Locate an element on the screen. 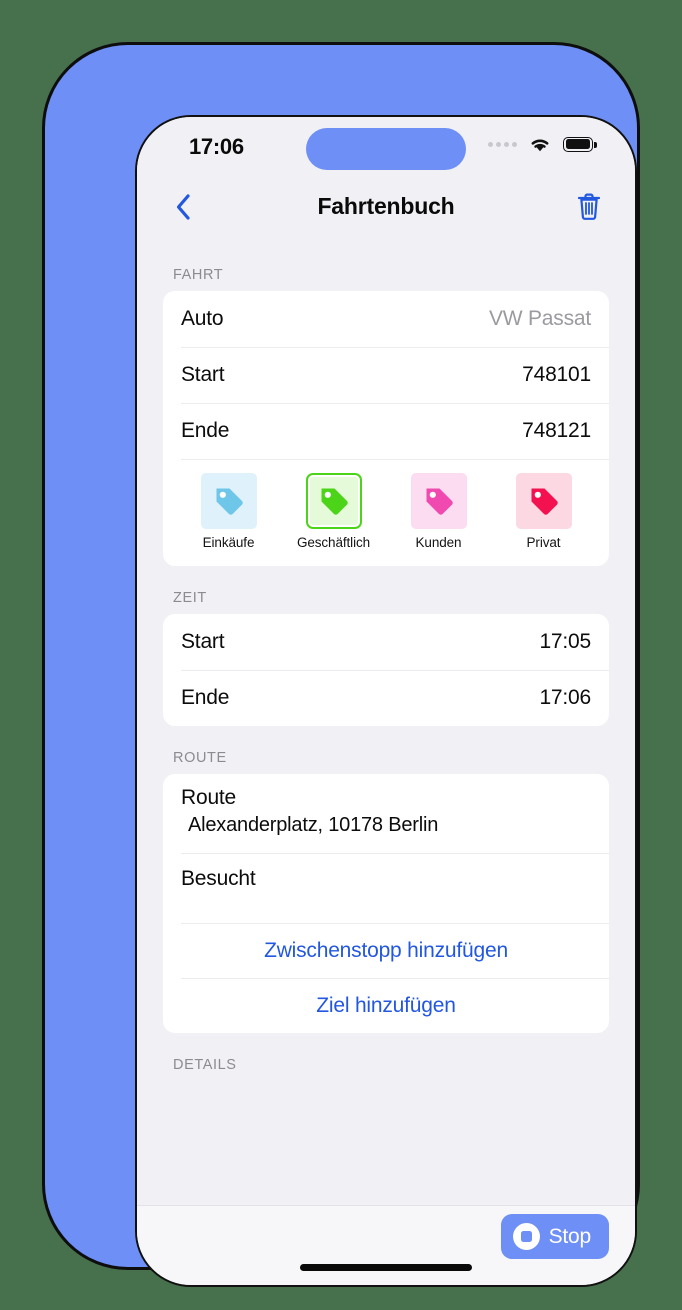 The height and width of the screenshot is (1310, 682). row-besucht: Besucht is located at coordinates (386, 888).